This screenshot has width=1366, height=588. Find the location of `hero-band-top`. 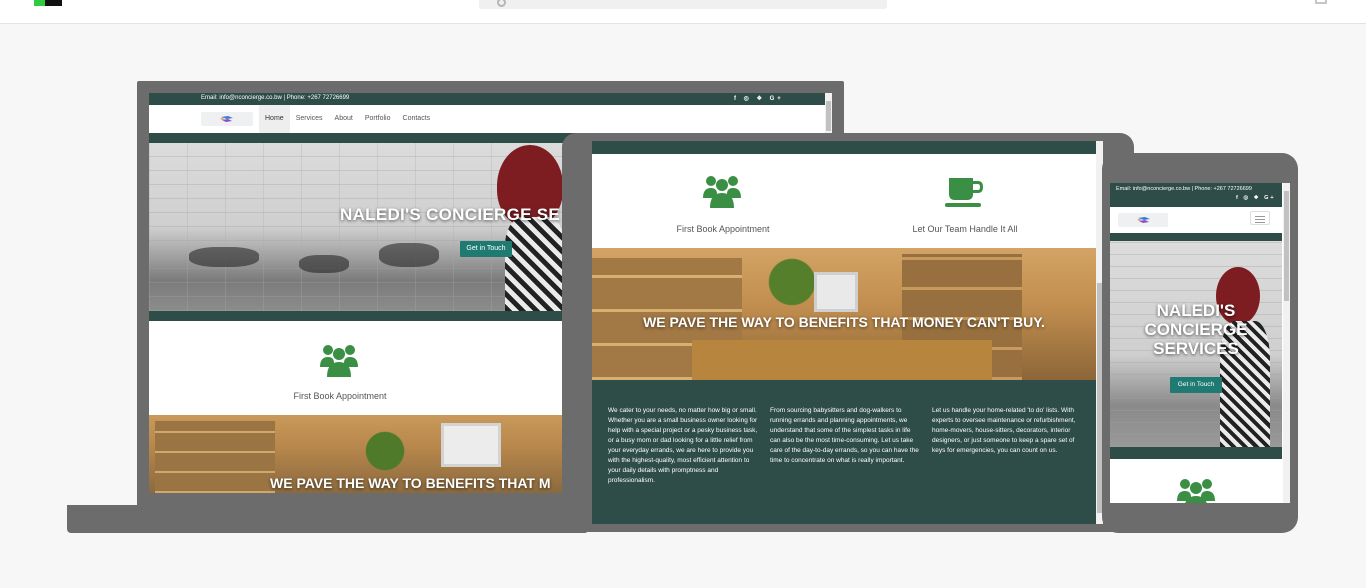

hero-band-top is located at coordinates (1196, 237).